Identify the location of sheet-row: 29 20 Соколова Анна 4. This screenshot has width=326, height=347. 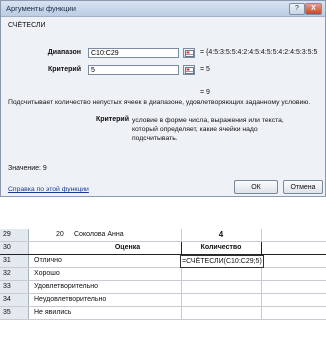
(163, 235).